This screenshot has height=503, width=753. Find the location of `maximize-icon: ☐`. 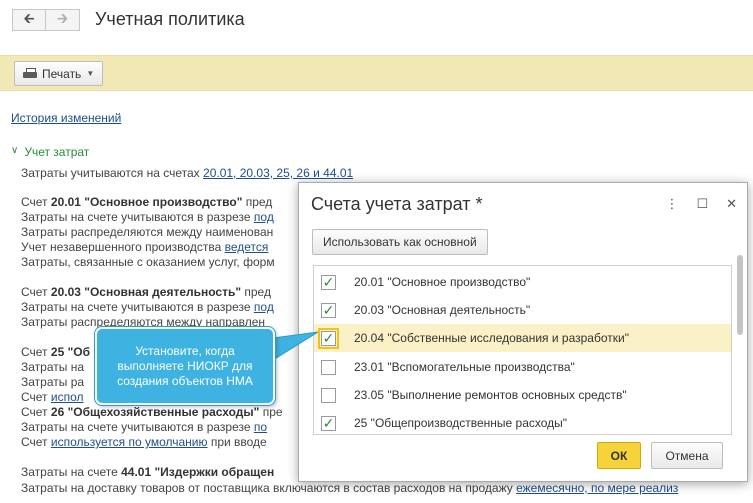

maximize-icon: ☐ is located at coordinates (702, 204).